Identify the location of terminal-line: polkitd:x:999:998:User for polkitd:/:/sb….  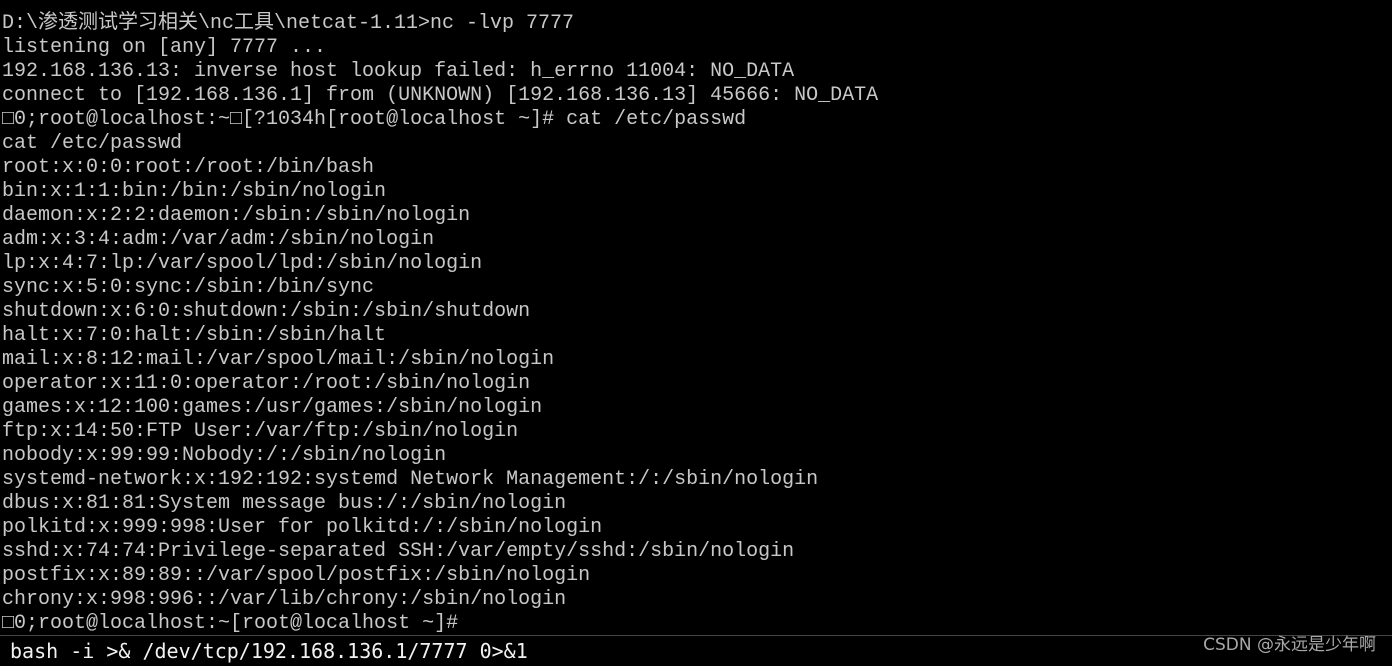
(302, 527).